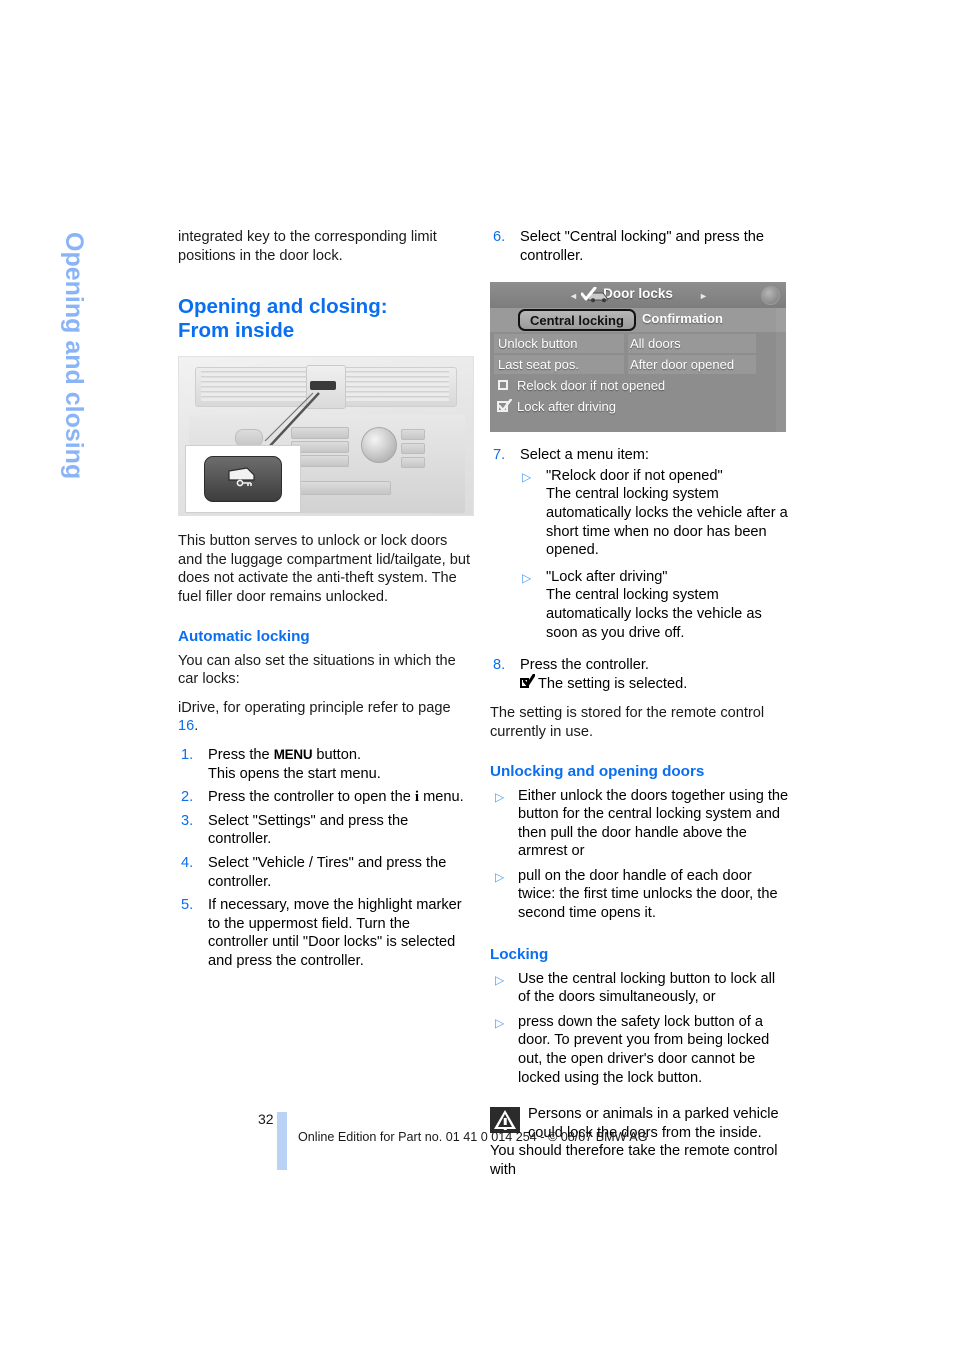 The width and height of the screenshot is (954, 1350). I want to click on step-text-pre: Press the, so click(241, 754).